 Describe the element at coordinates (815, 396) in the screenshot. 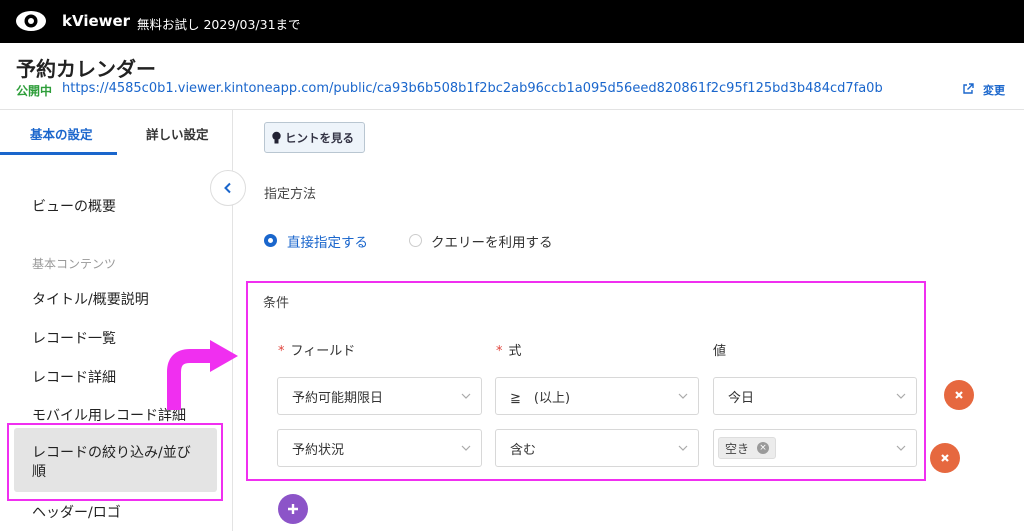

I see `value-select: 今日` at that location.